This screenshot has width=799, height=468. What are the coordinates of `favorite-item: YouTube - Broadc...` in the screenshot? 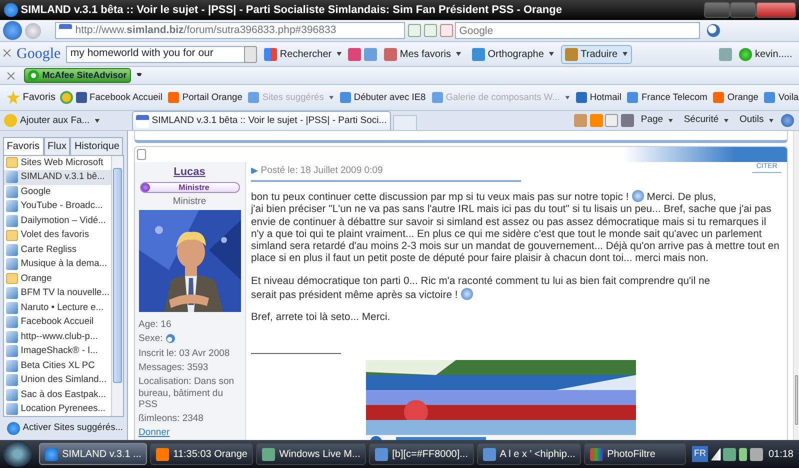 It's located at (58, 206).